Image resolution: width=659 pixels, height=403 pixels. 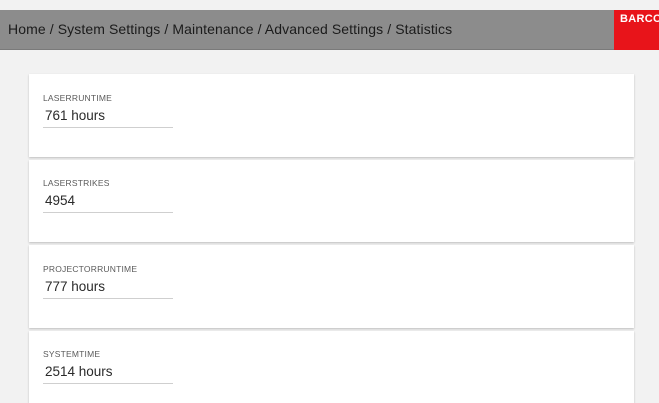 What do you see at coordinates (75, 286) in the screenshot?
I see `stat-value: 777 hours` at bounding box center [75, 286].